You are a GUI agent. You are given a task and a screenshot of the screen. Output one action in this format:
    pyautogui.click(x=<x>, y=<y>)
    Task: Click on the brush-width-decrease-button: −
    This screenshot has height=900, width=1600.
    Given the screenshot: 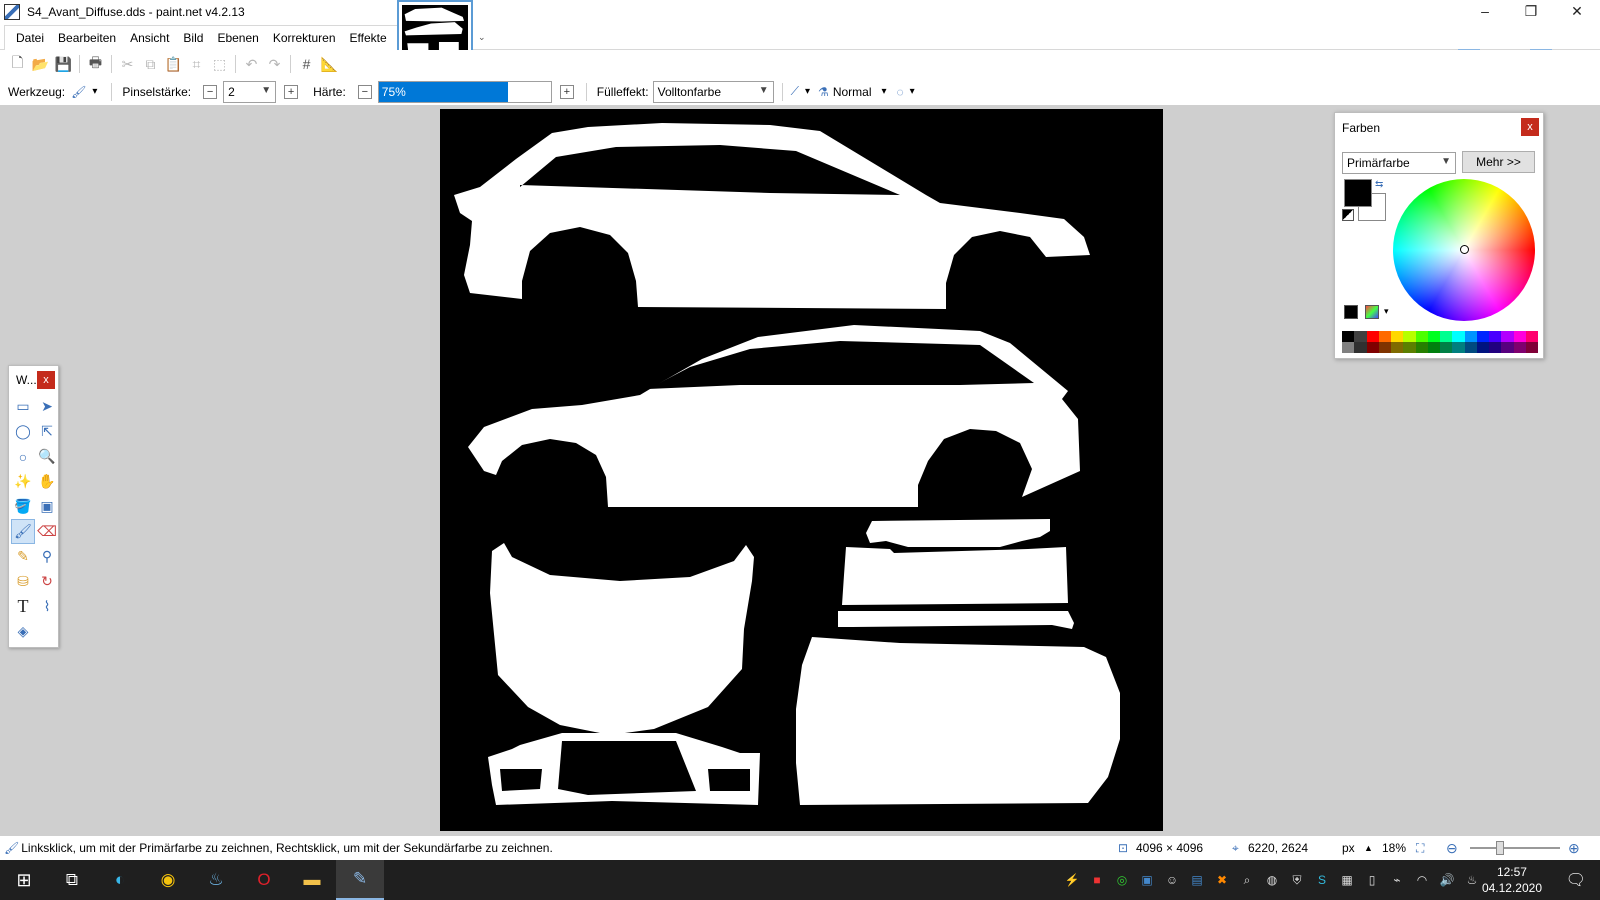 What is the action you would take?
    pyautogui.click(x=210, y=91)
    